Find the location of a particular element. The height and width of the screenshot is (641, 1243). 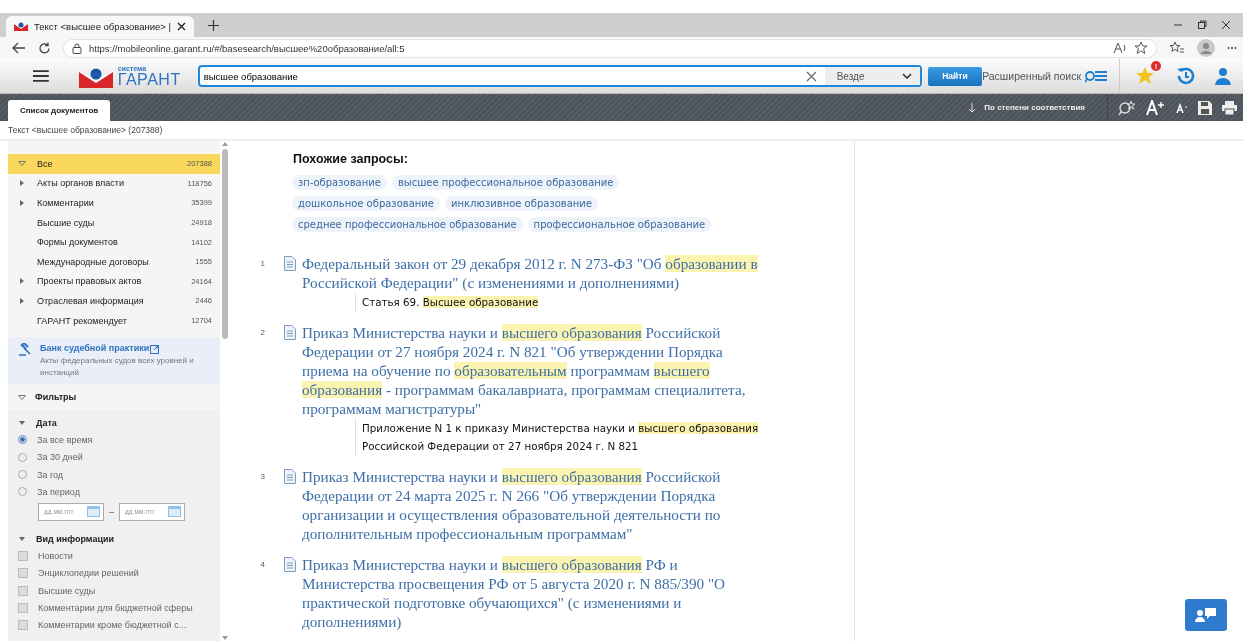

query-chip: среднее профессиональное образование is located at coordinates (407, 224).